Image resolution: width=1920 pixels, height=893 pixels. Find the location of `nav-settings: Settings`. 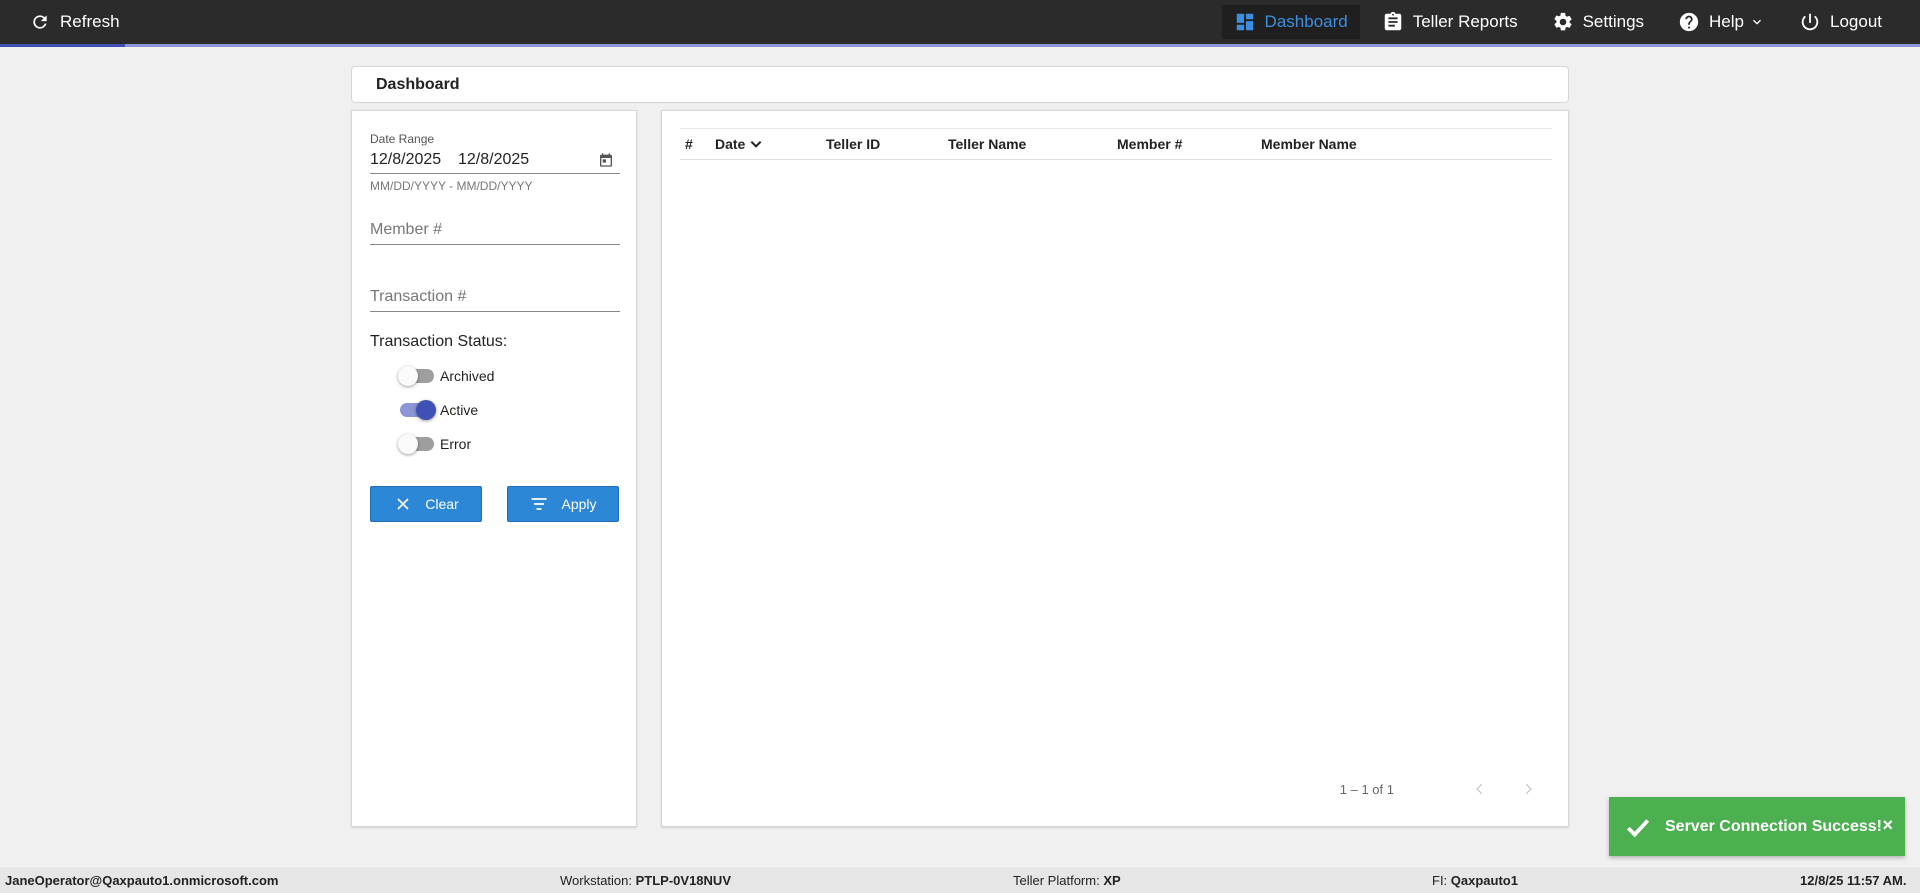

nav-settings: Settings is located at coordinates (1598, 22).